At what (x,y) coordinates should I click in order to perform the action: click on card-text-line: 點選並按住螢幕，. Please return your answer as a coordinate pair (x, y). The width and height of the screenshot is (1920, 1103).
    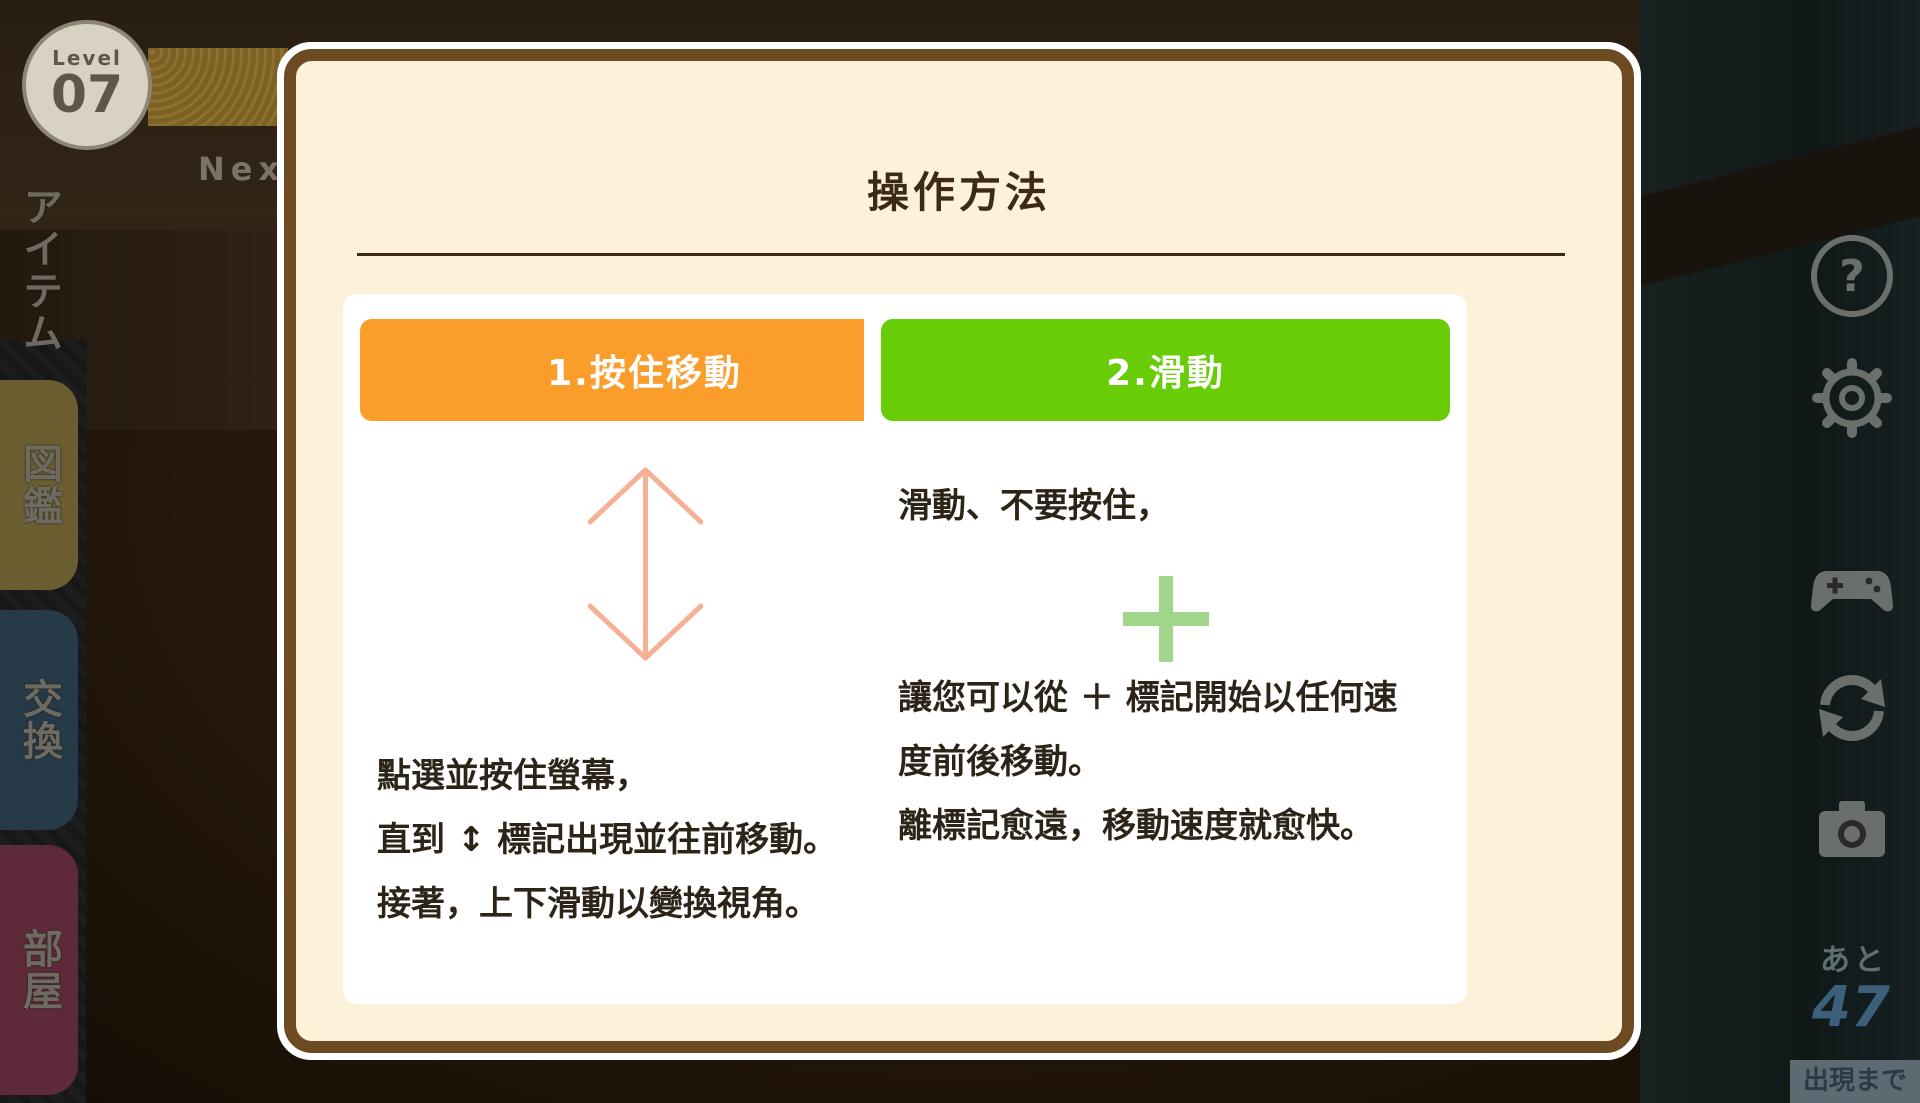
    Looking at the image, I should click on (513, 776).